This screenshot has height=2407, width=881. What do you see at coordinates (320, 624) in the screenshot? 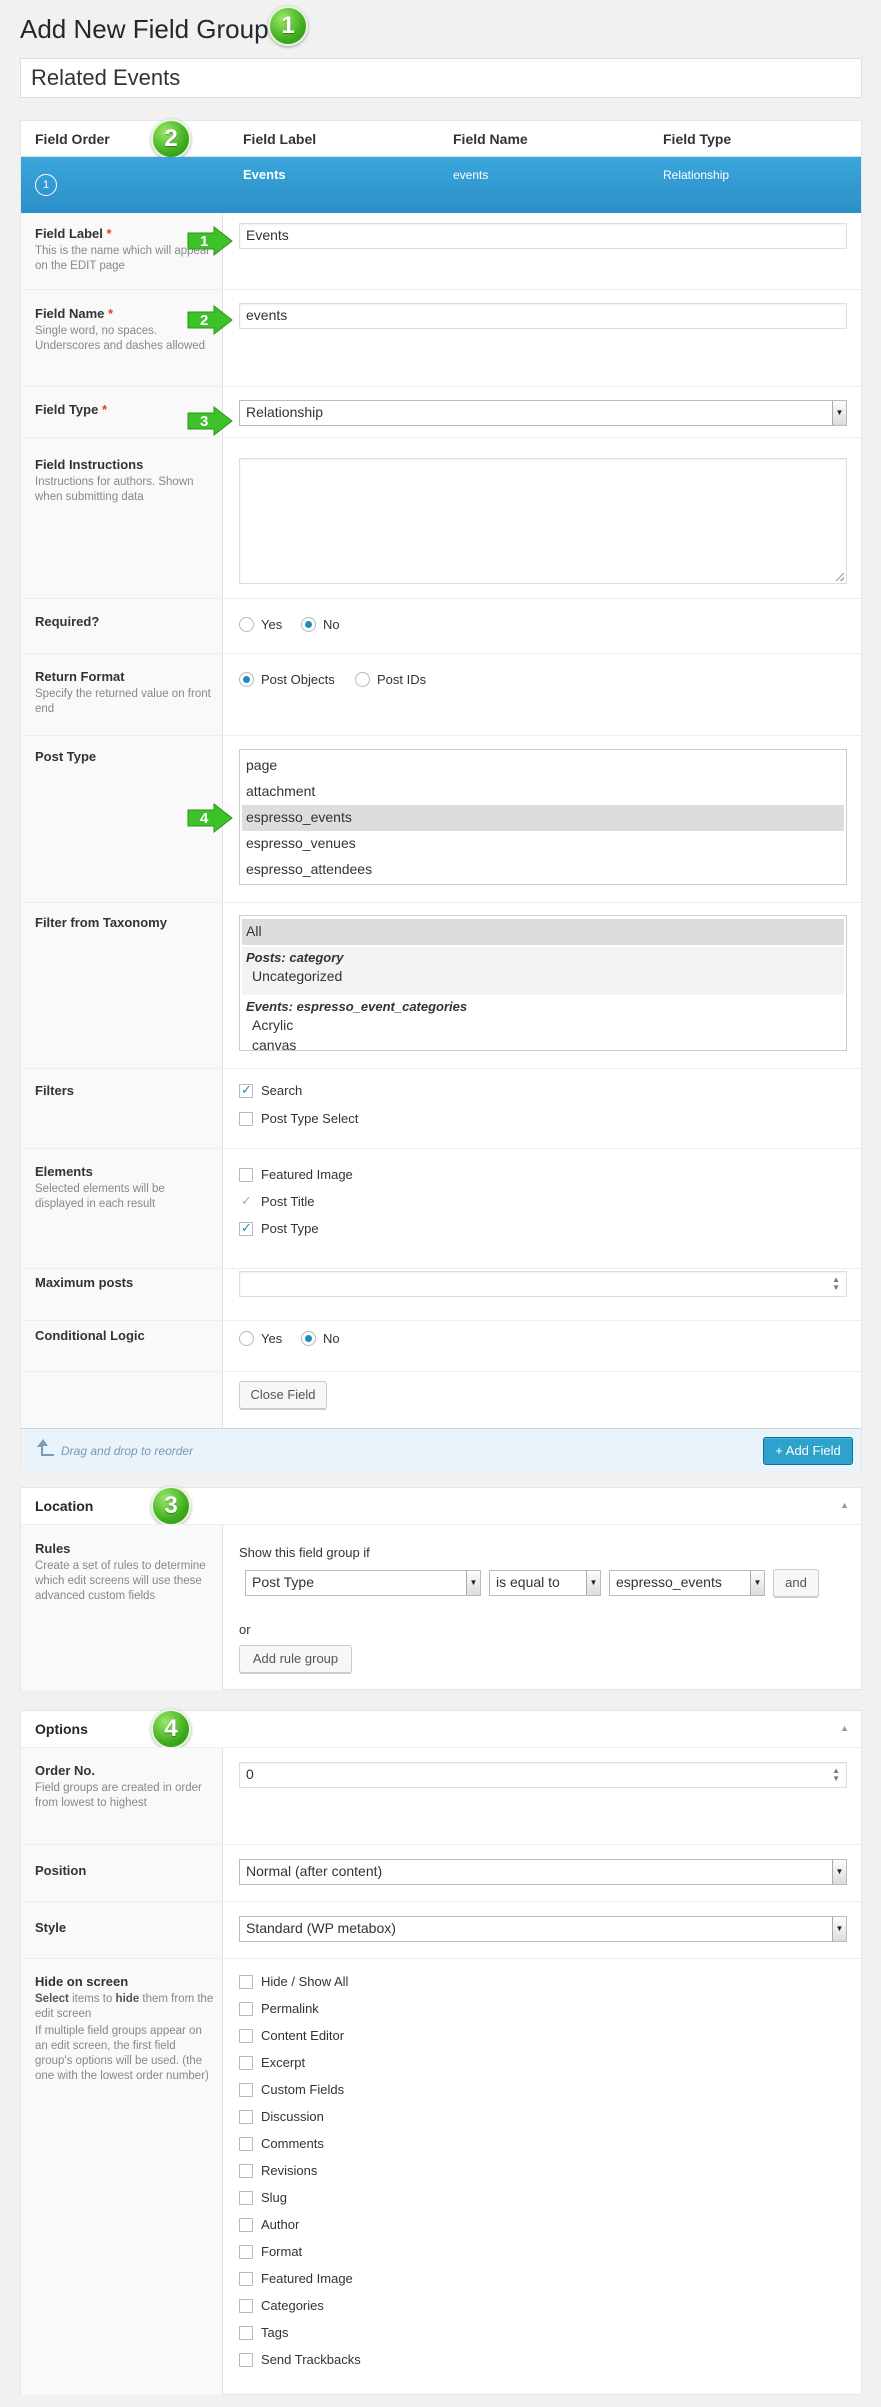
I see `required-no-radio: No` at bounding box center [320, 624].